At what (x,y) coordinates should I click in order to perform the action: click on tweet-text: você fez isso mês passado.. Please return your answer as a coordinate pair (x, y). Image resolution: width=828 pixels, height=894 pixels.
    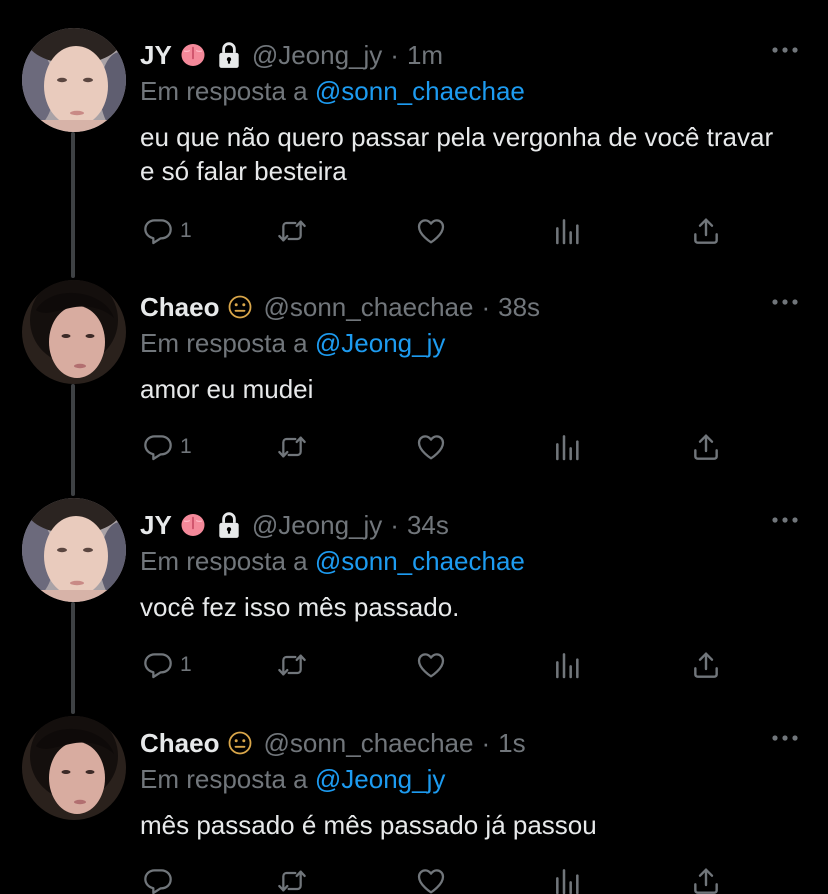
    Looking at the image, I should click on (300, 607).